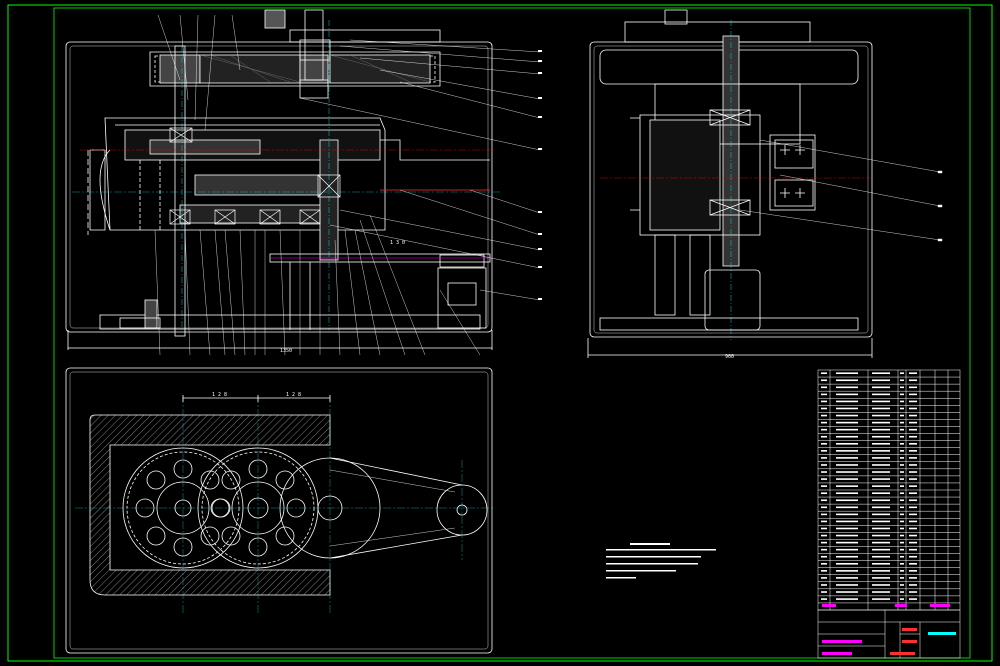  What do you see at coordinates (293, 395) in the screenshot?
I see `plan-dimension-b: 1 2 8` at bounding box center [293, 395].